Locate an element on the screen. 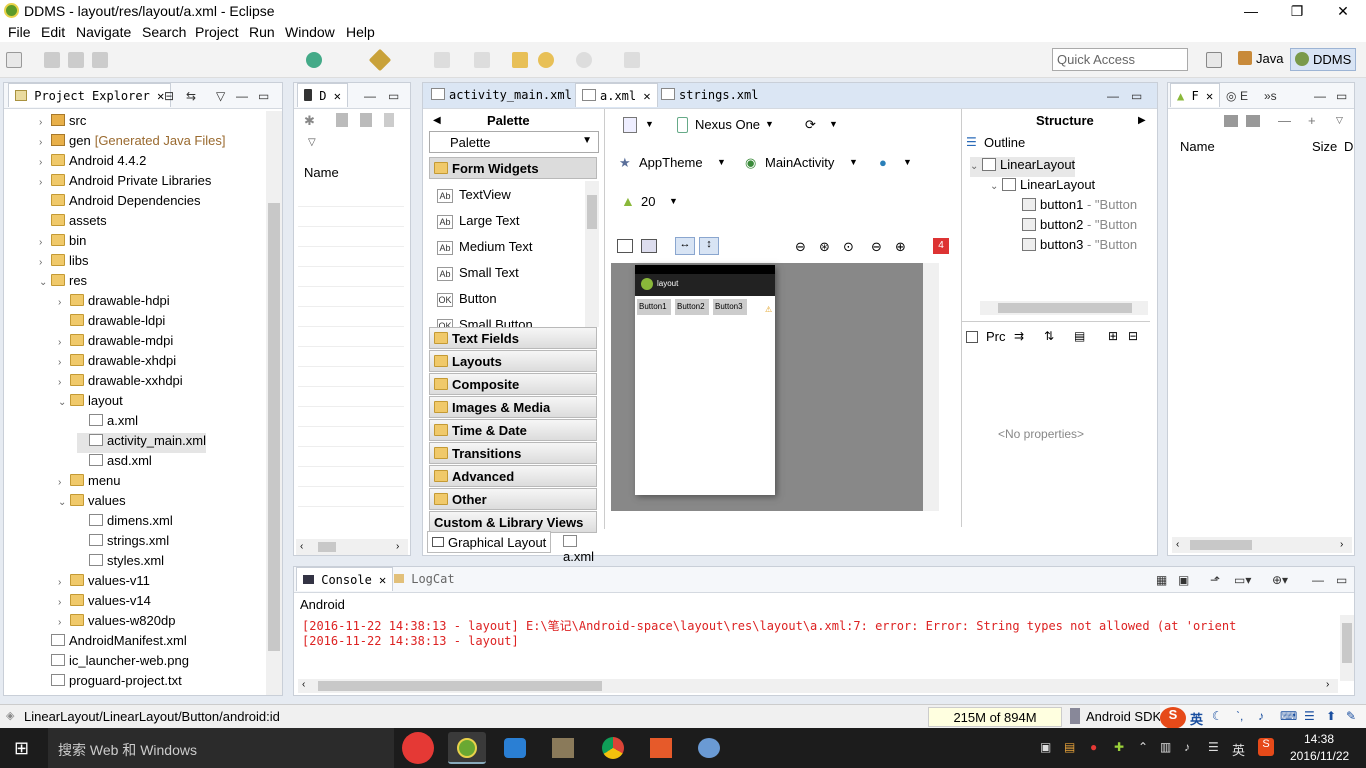 The image size is (1366, 768). tab-graphical-layout: Graphical Layout is located at coordinates (489, 542).